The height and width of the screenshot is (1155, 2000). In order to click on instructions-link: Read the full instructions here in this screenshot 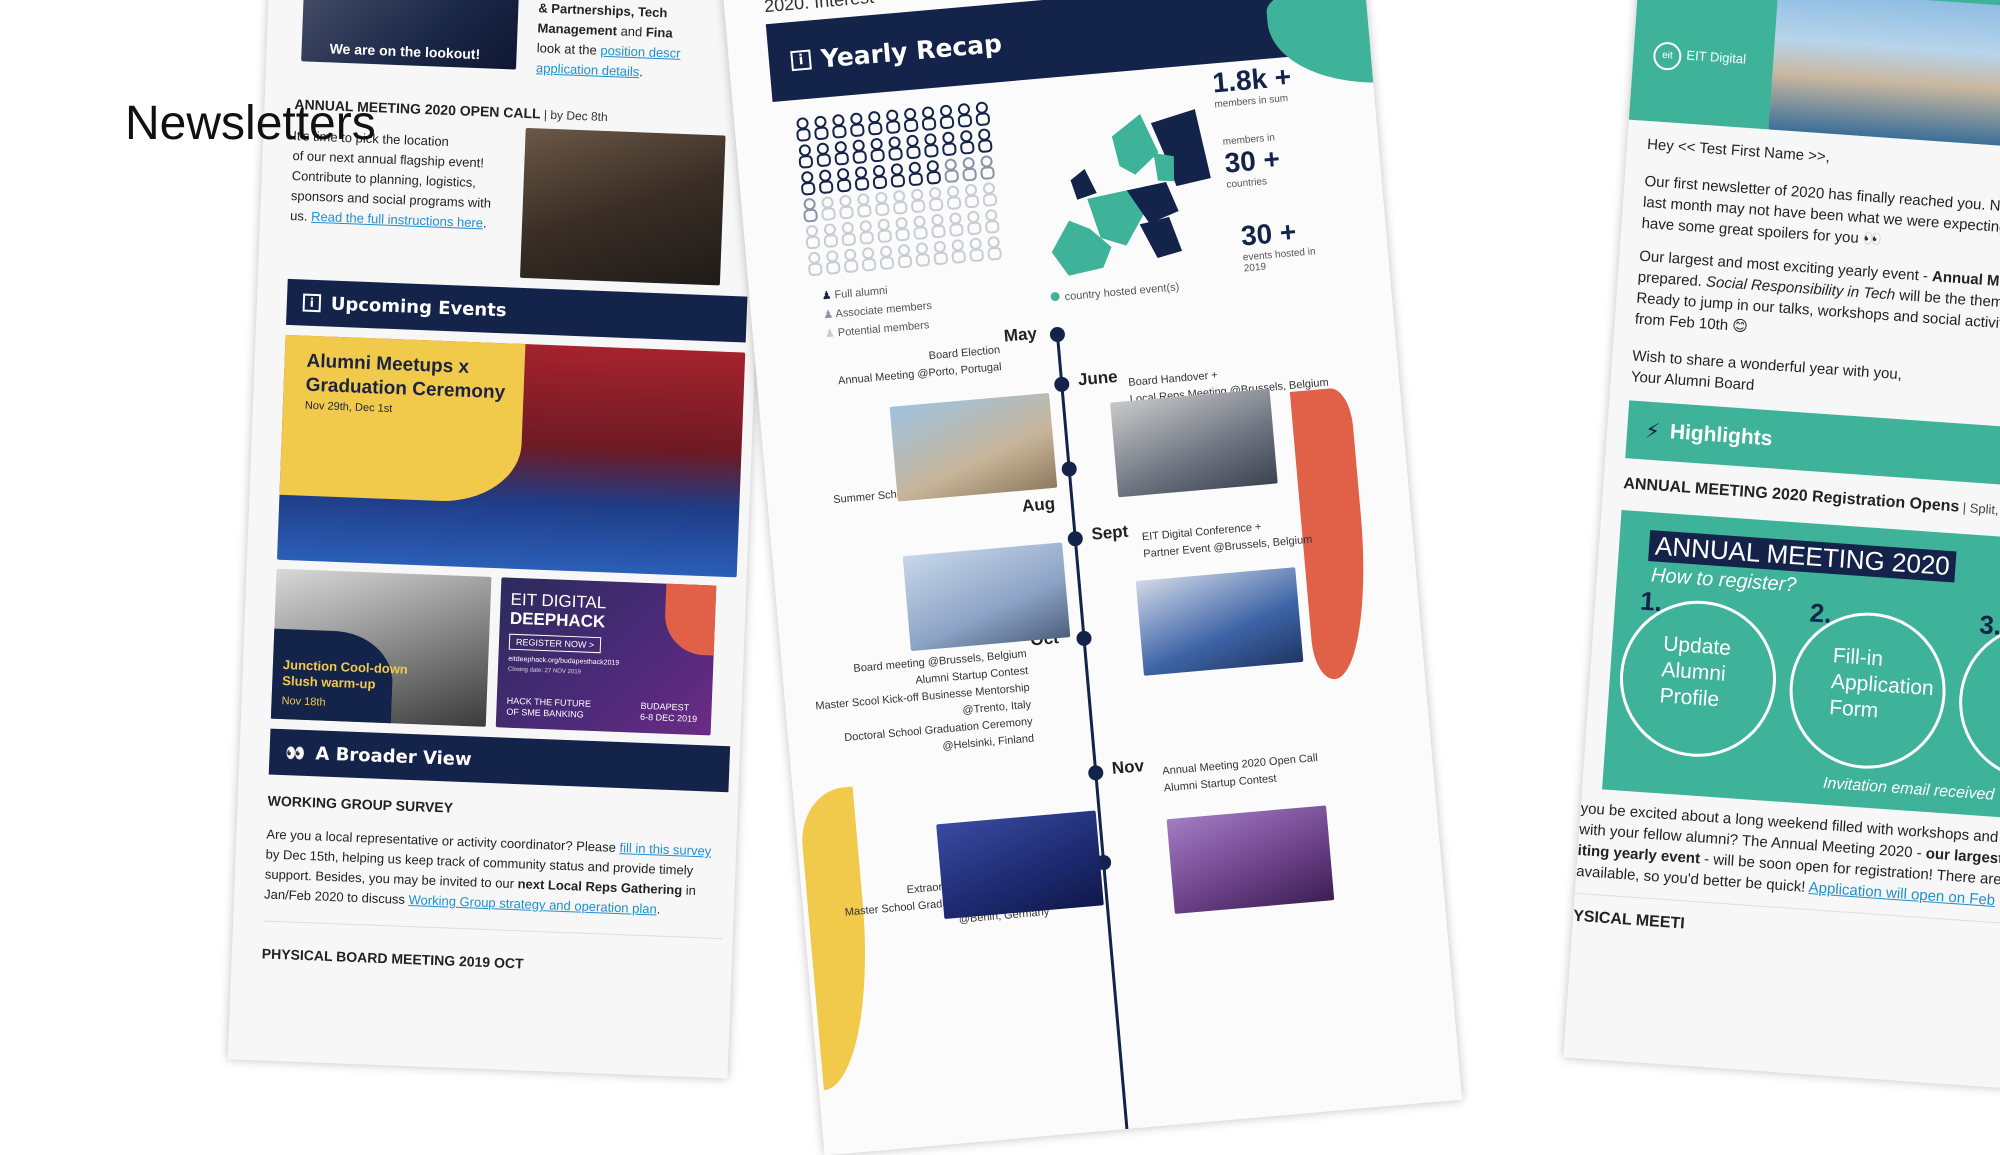, I will do `click(397, 220)`.